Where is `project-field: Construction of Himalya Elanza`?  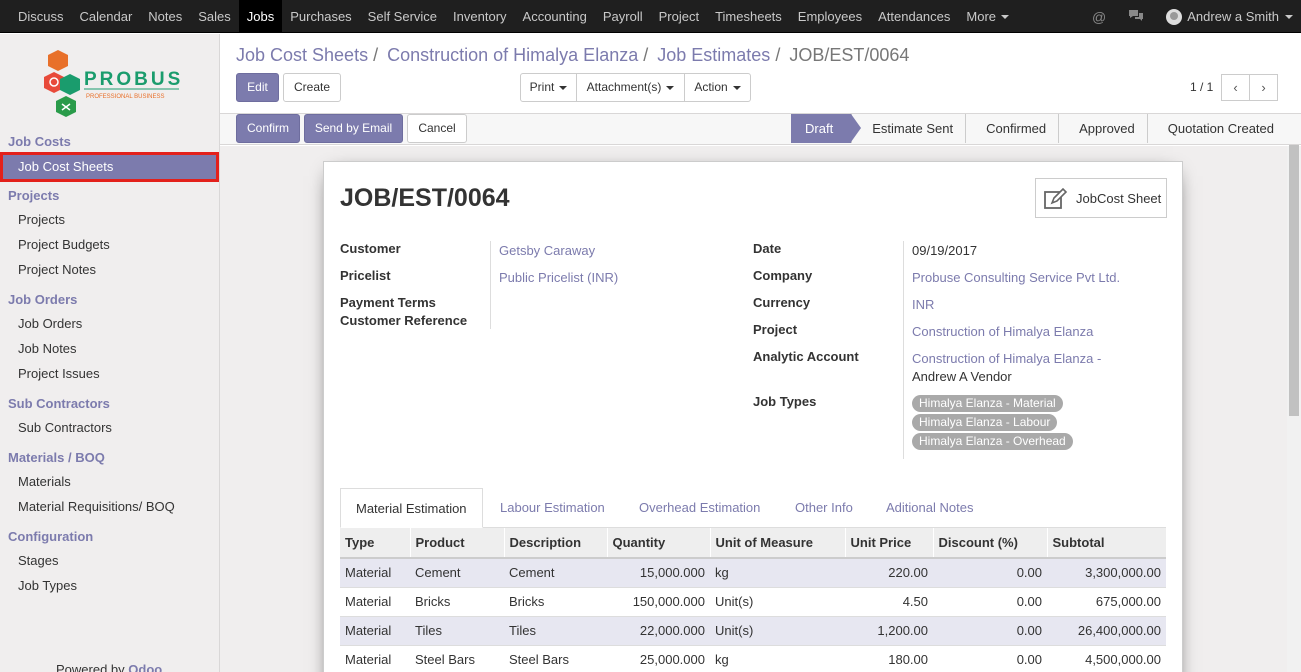
project-field: Construction of Himalya Elanza is located at coordinates (1002, 331).